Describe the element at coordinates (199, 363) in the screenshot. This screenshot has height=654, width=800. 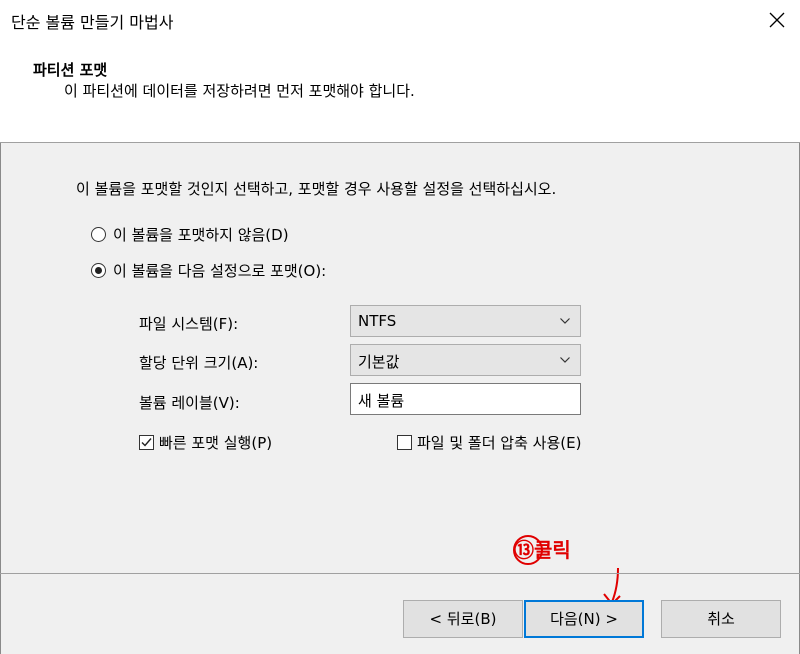
I see `allocation-unit-label: 할당 단위 크기(A):` at that location.